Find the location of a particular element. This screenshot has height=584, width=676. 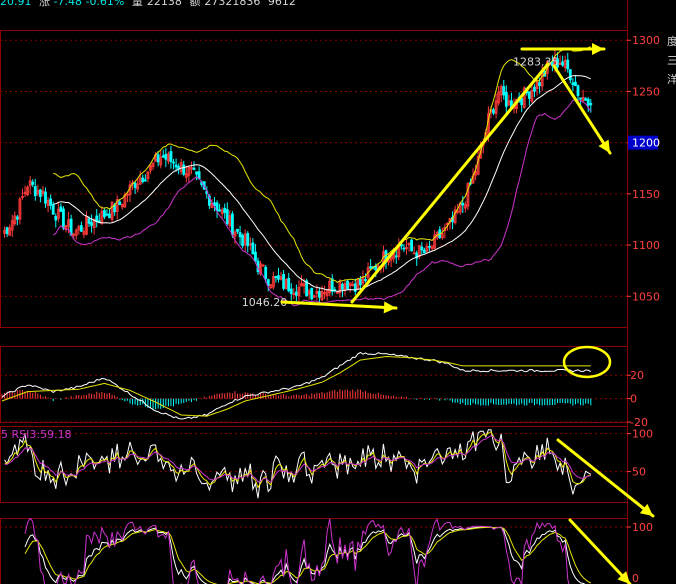

current-price-tag: 1200 is located at coordinates (644, 142).